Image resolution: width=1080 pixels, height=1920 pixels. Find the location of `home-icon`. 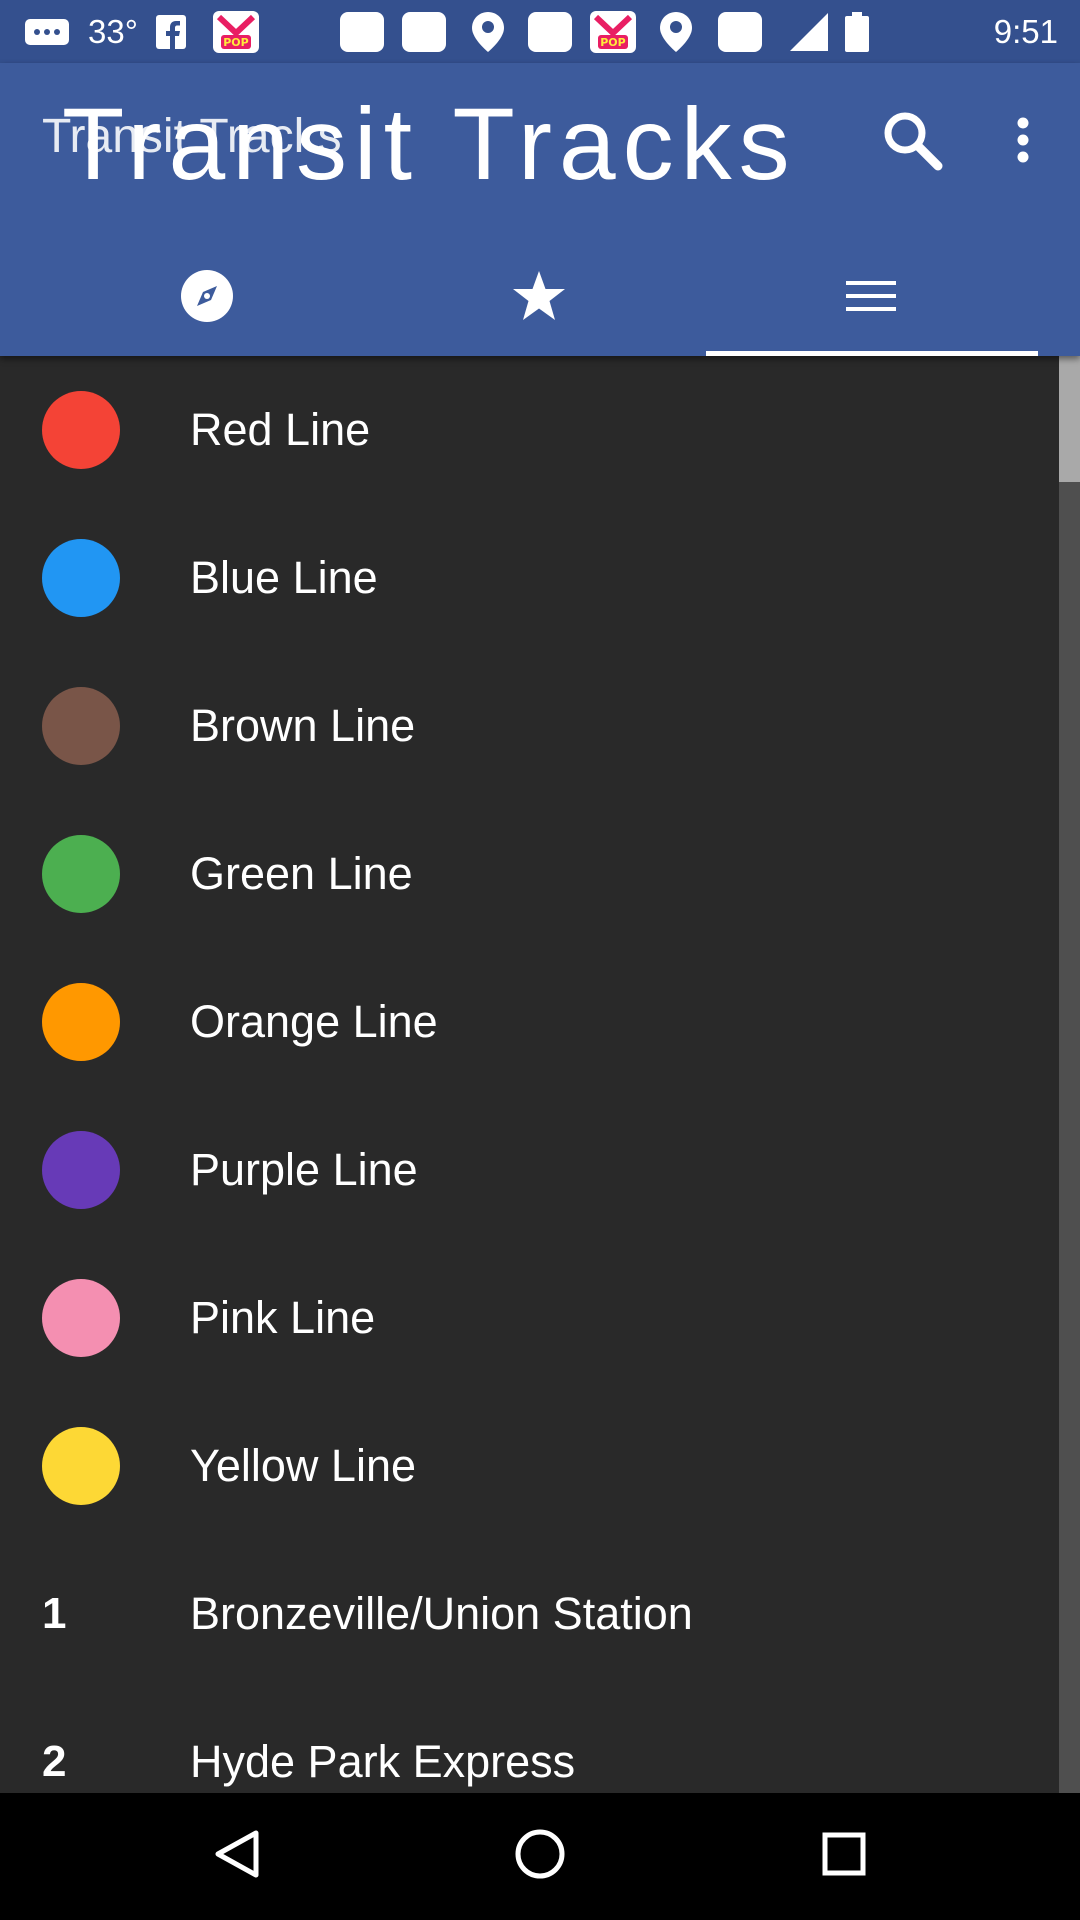

home-icon is located at coordinates (540, 1856).